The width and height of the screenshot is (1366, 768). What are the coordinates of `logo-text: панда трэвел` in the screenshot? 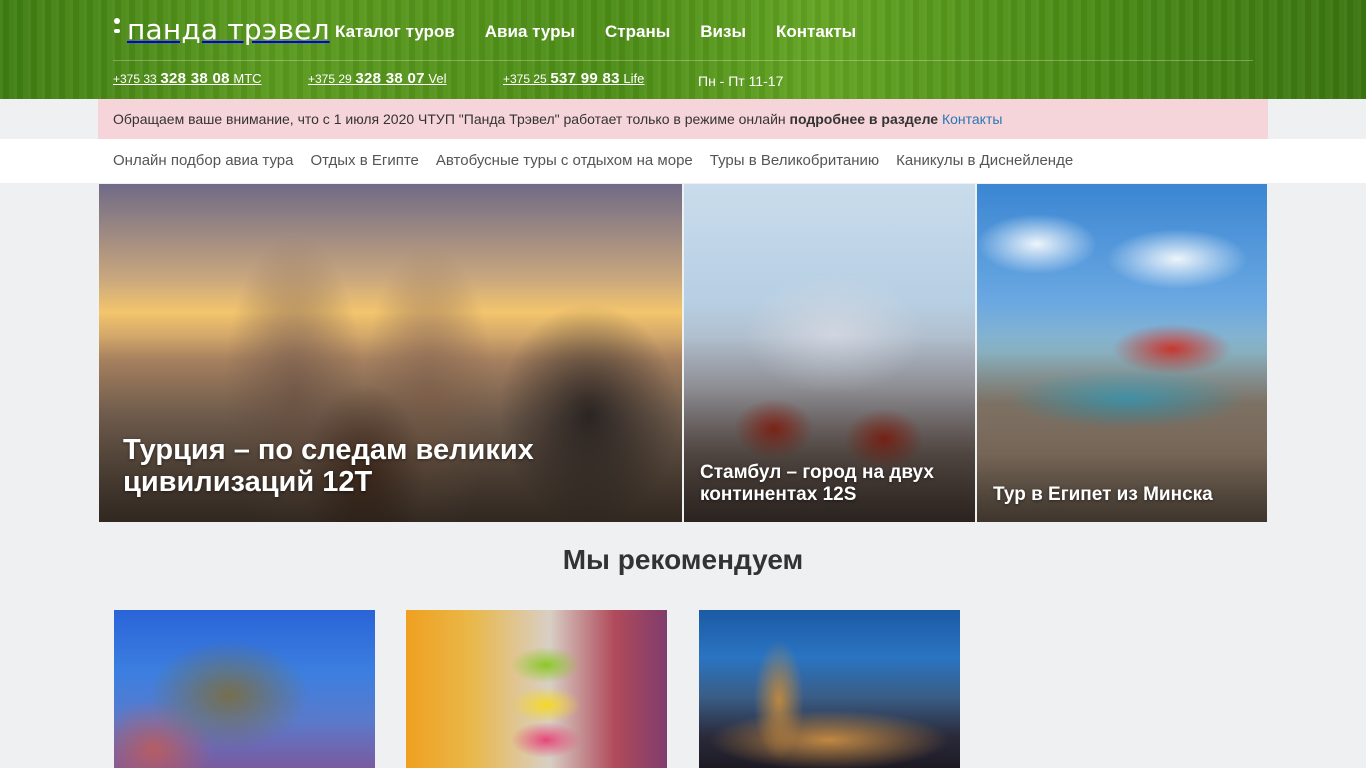 It's located at (228, 29).